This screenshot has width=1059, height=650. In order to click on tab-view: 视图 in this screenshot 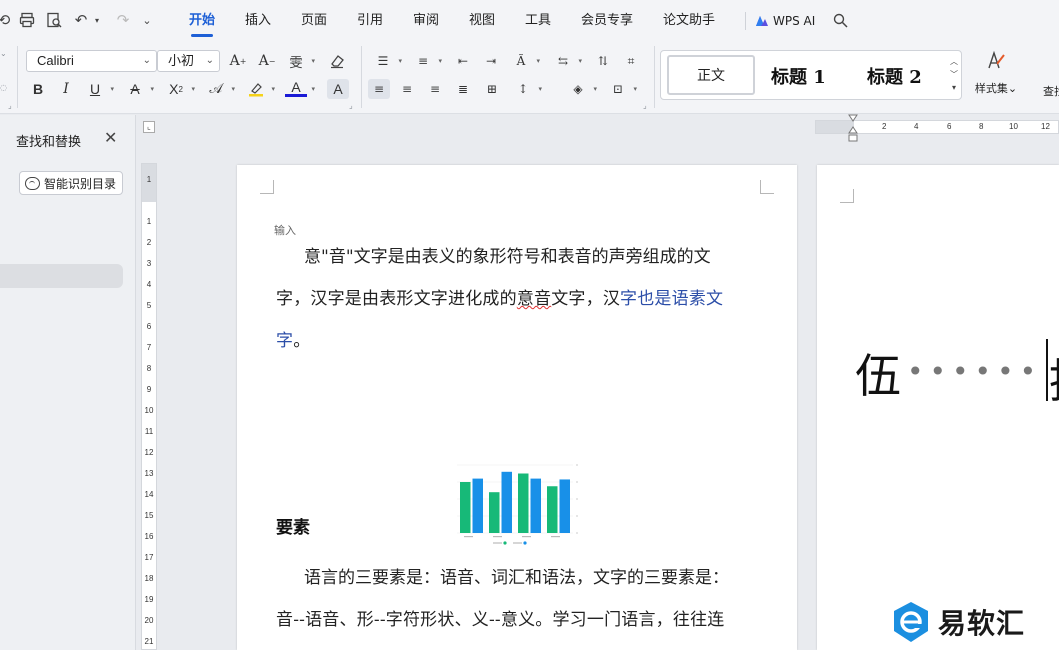, I will do `click(482, 21)`.